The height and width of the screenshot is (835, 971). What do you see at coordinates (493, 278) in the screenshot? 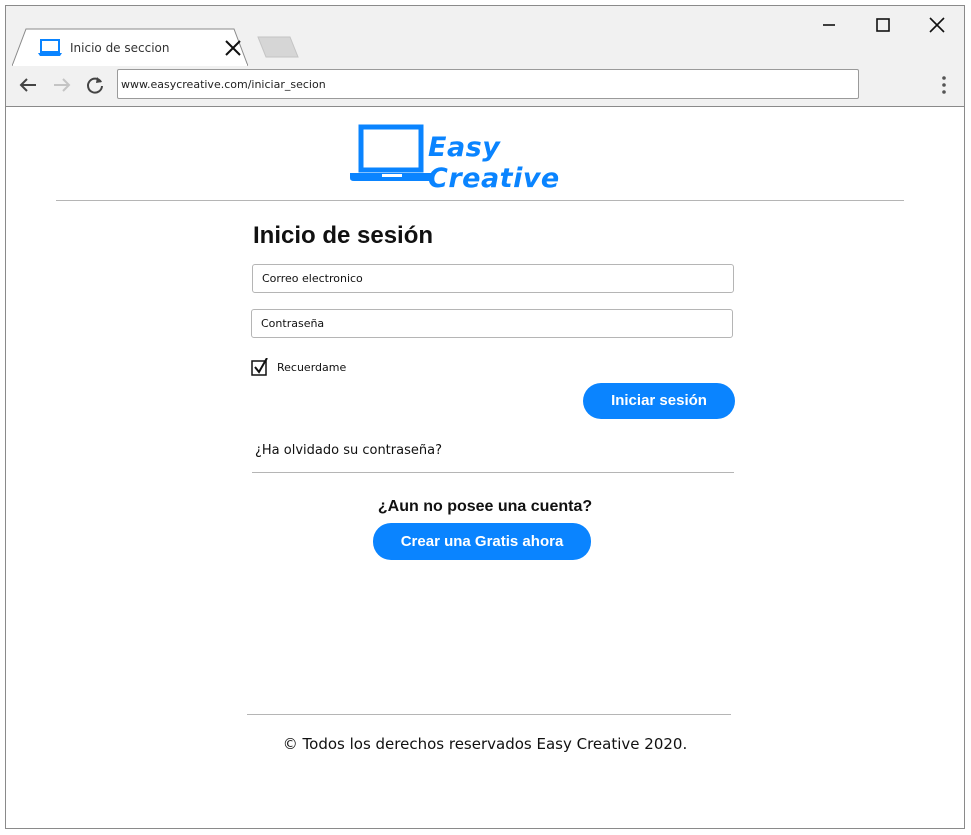
I see `email-field: Correo electronico` at bounding box center [493, 278].